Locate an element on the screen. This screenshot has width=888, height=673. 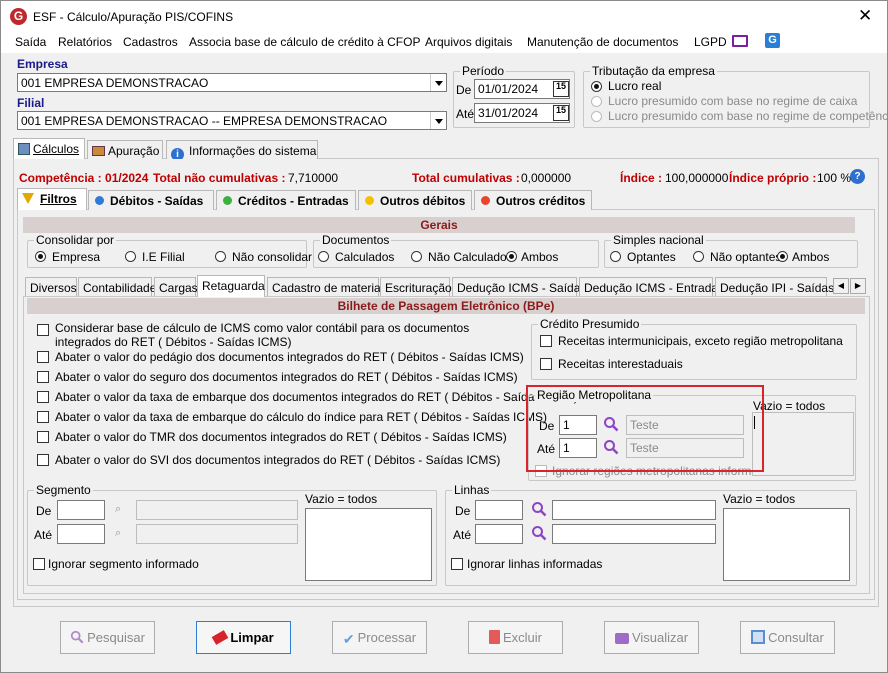
tab-informacoes: i Informações do sistema is located at coordinates (242, 150).